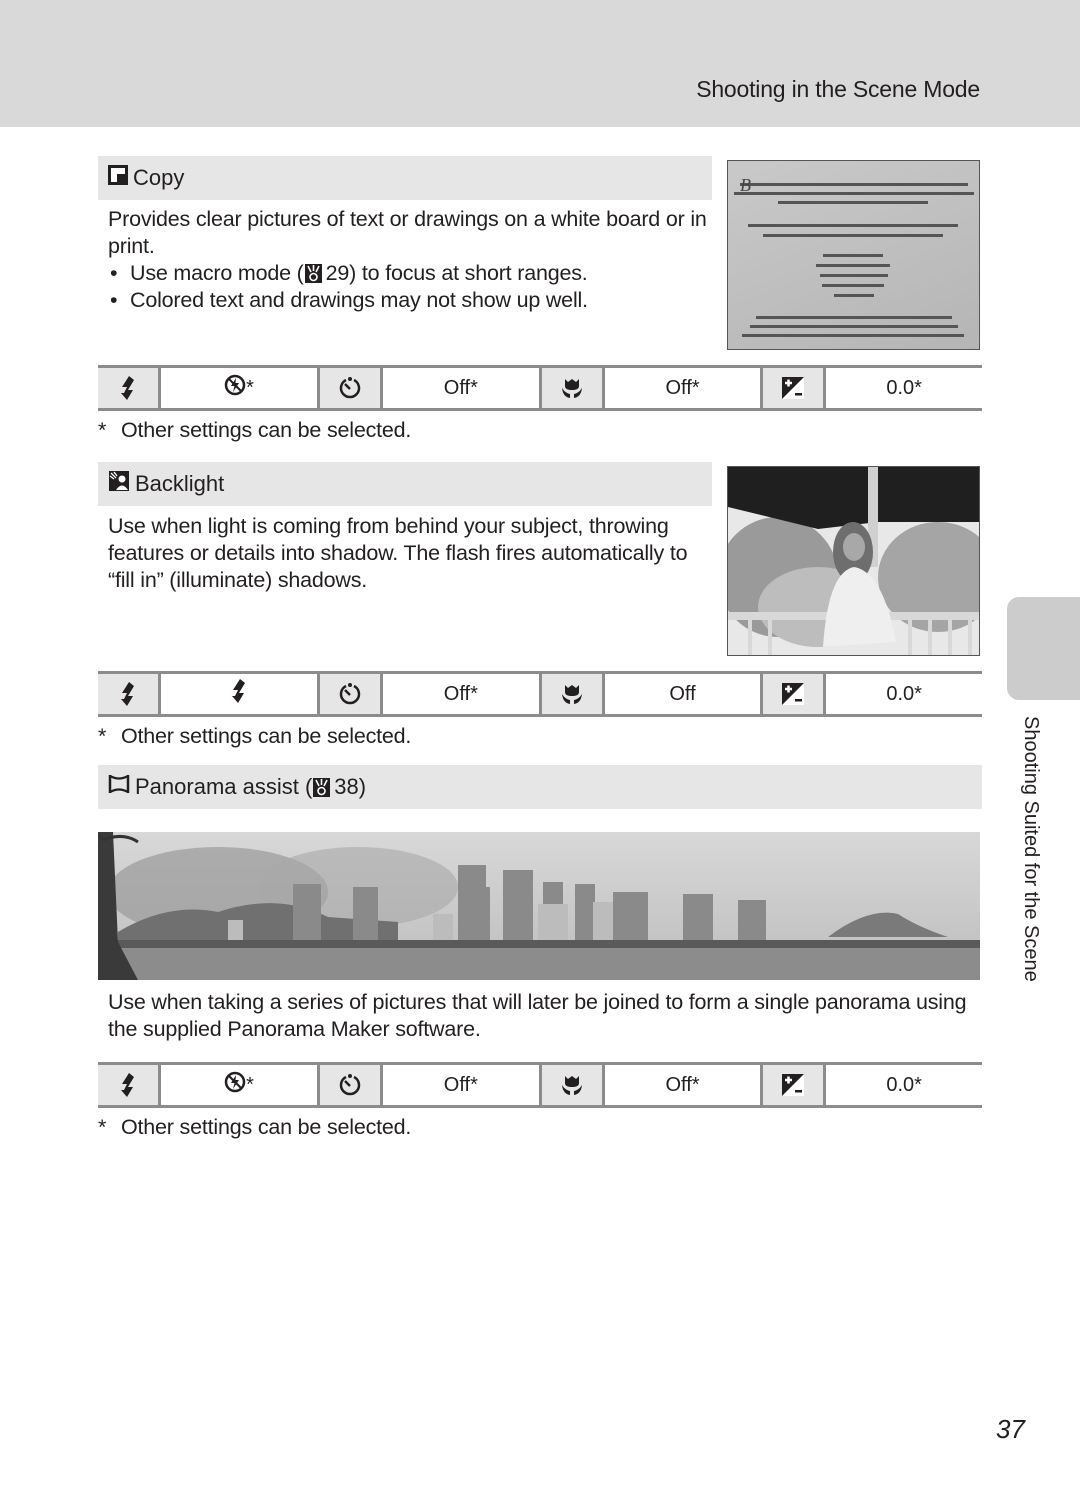 Image resolution: width=1080 pixels, height=1486 pixels. I want to click on section-title: Copy, so click(159, 177).